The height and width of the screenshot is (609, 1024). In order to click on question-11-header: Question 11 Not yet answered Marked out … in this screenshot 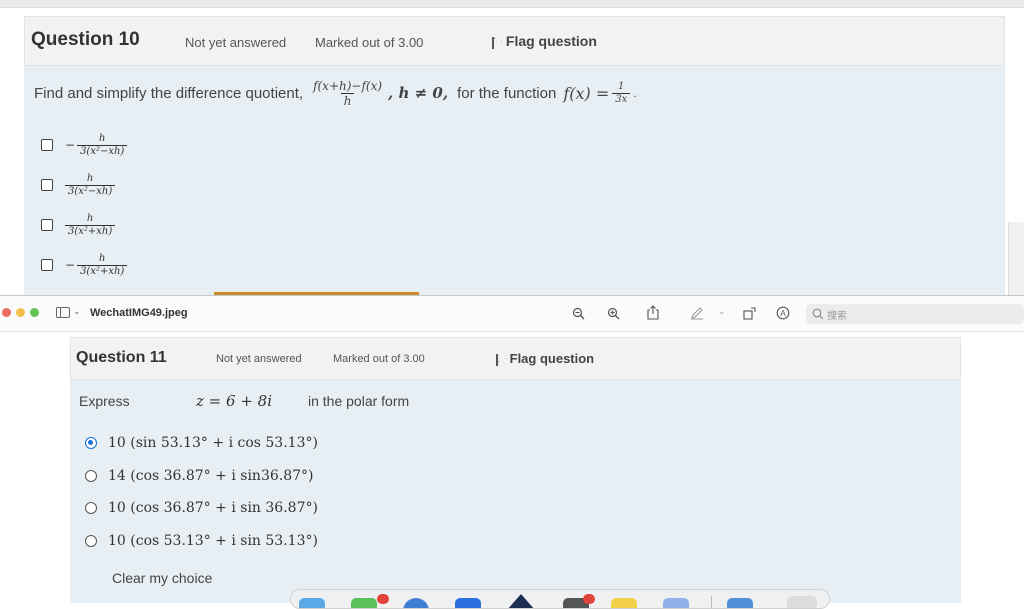, I will do `click(515, 358)`.